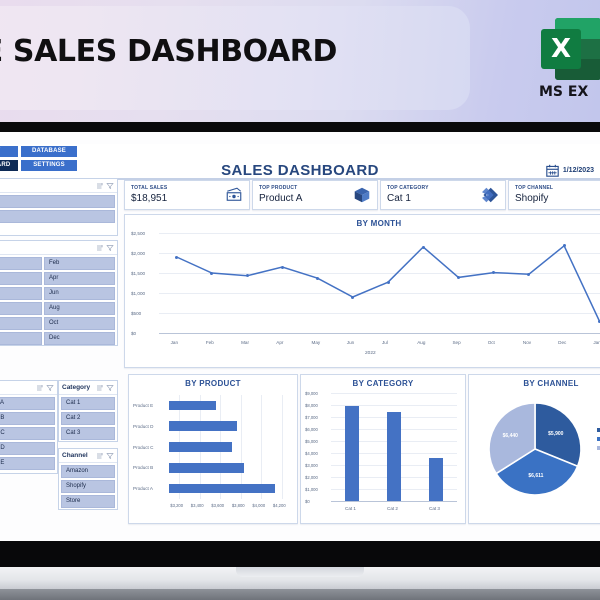 The height and width of the screenshot is (600, 600). I want to click on kpi-card-top-channel: TOP CHANNEL Shopify, so click(554, 195).